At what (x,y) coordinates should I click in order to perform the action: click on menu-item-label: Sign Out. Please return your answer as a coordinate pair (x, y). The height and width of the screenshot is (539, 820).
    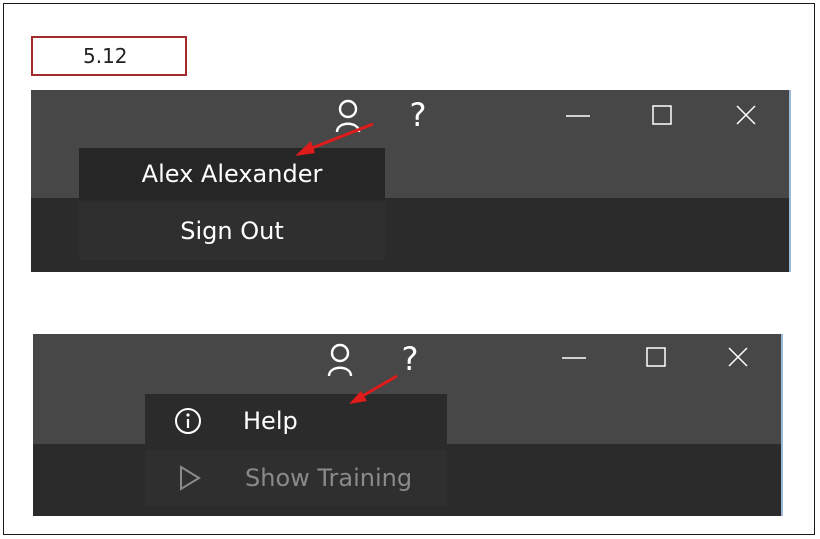
    Looking at the image, I should click on (232, 231).